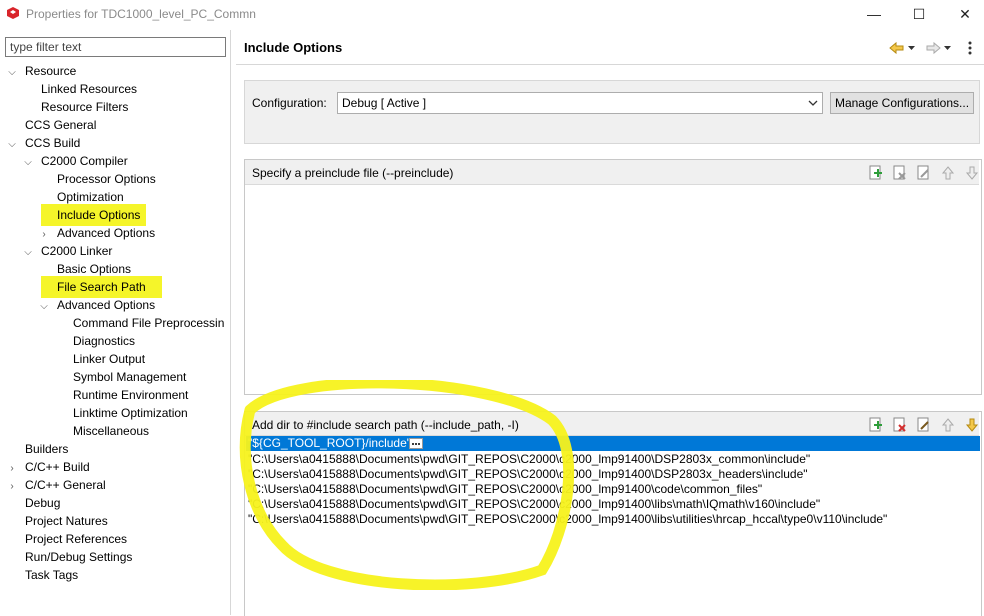  What do you see at coordinates (13, 13) in the screenshot?
I see `app-icon` at bounding box center [13, 13].